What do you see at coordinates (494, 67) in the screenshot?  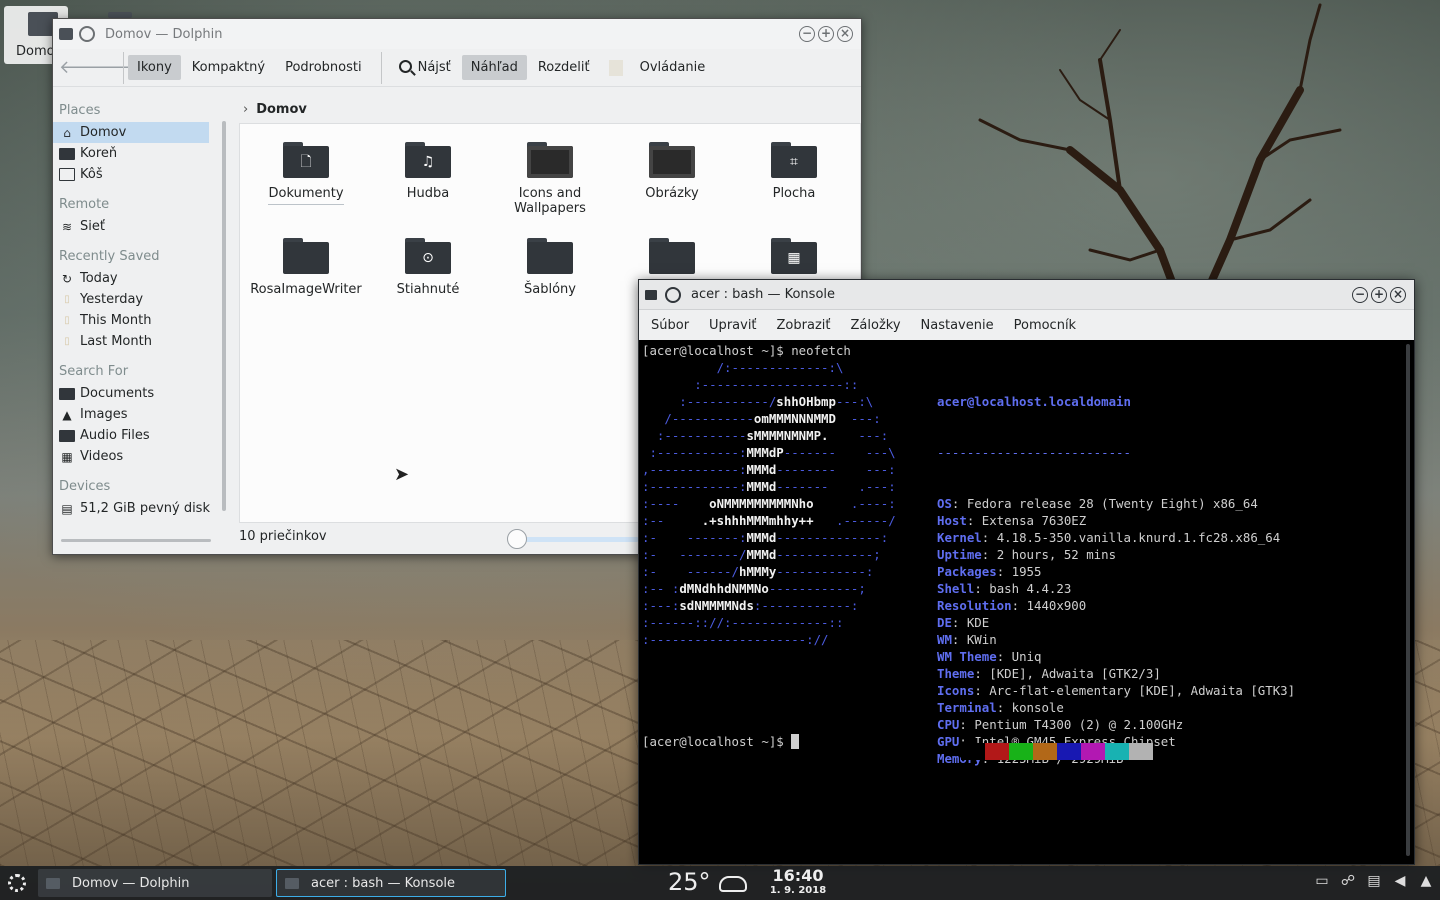 I see `preview-button: Náhľad` at bounding box center [494, 67].